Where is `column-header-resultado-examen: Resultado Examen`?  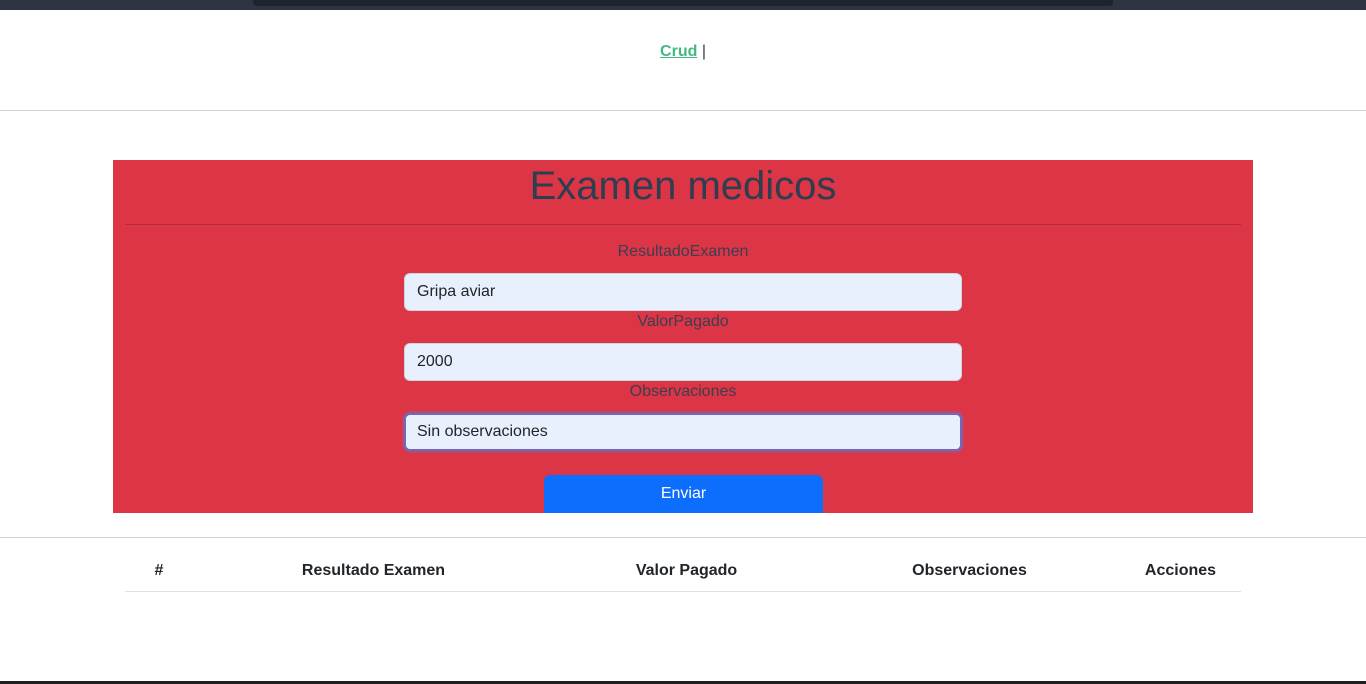
column-header-resultado-examen: Resultado Examen is located at coordinates (373, 572).